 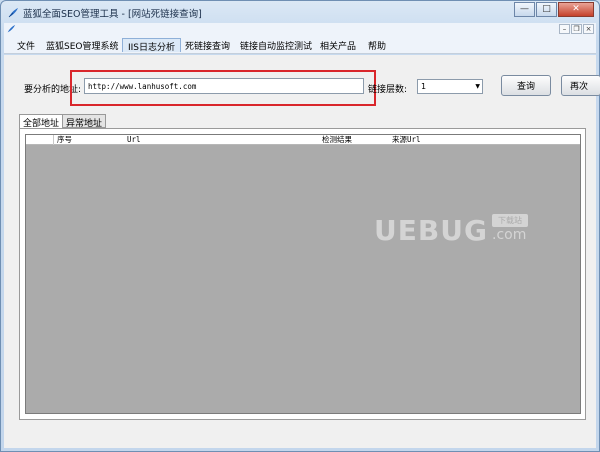 What do you see at coordinates (450, 86) in the screenshot?
I see `depth-select: 1 ▼` at bounding box center [450, 86].